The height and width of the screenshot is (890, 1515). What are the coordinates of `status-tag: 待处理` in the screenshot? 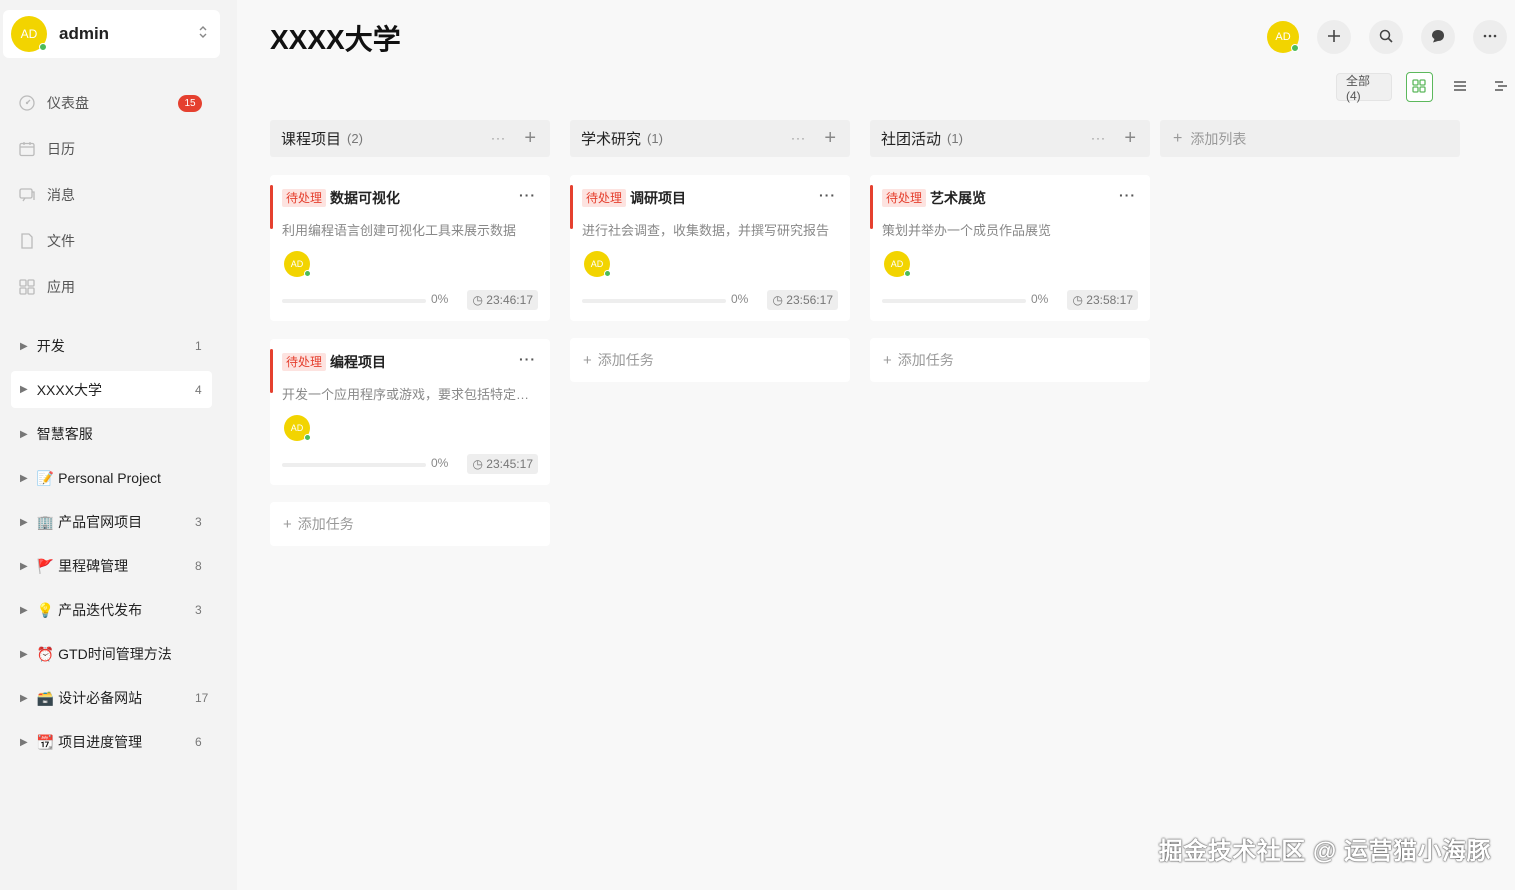 It's located at (904, 198).